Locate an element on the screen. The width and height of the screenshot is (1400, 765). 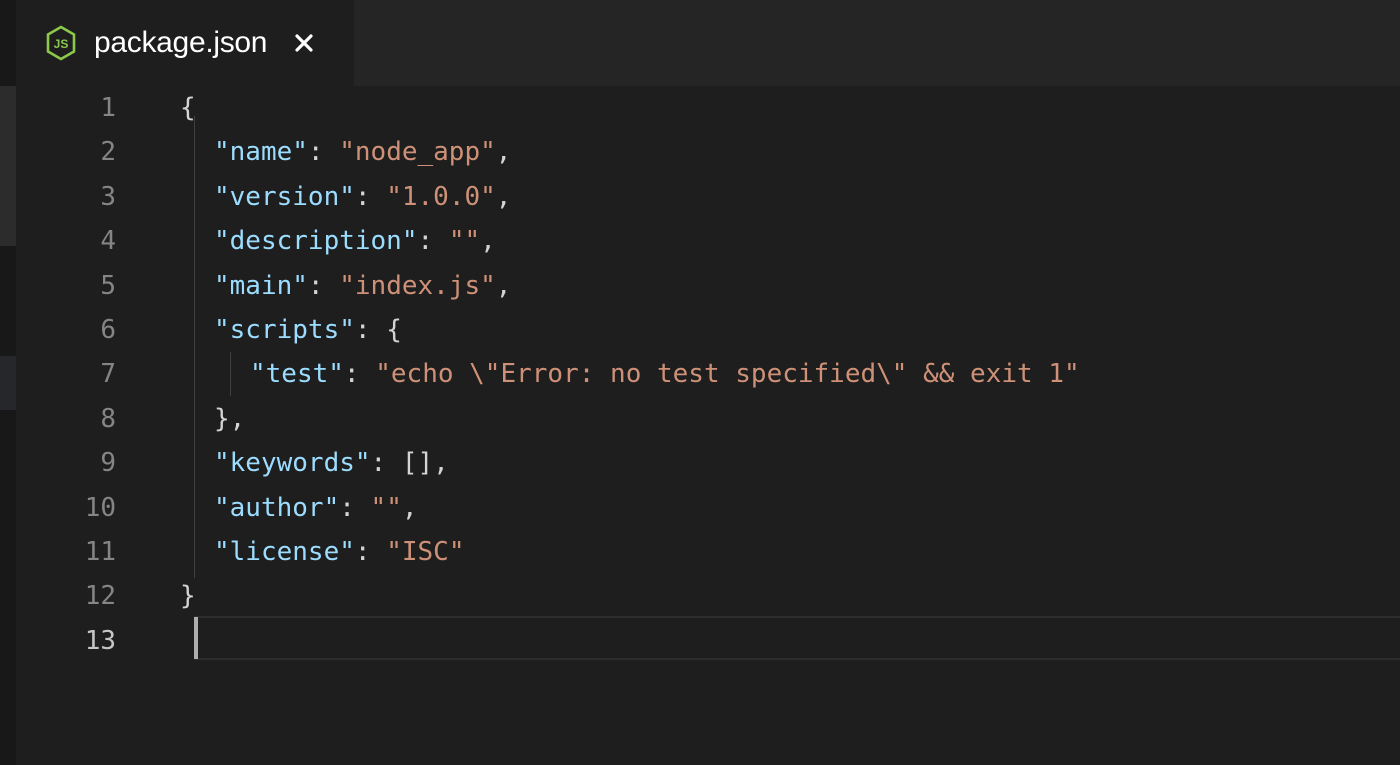
code-line: "license": "ISC" is located at coordinates (790, 552).